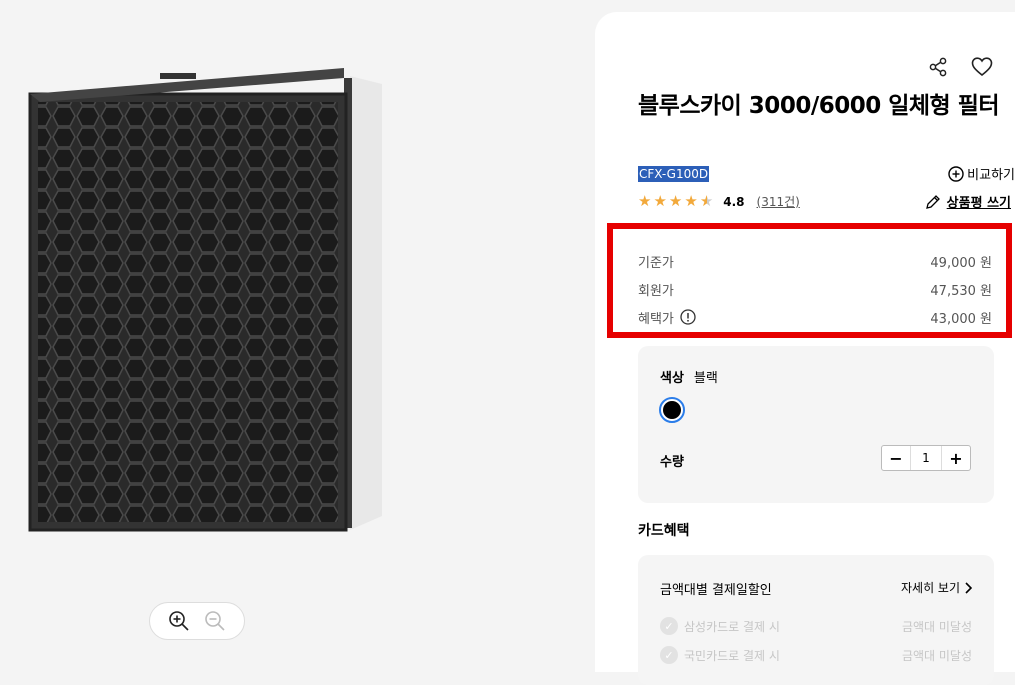  What do you see at coordinates (674, 174) in the screenshot?
I see `model-code: CFX-G100D` at bounding box center [674, 174].